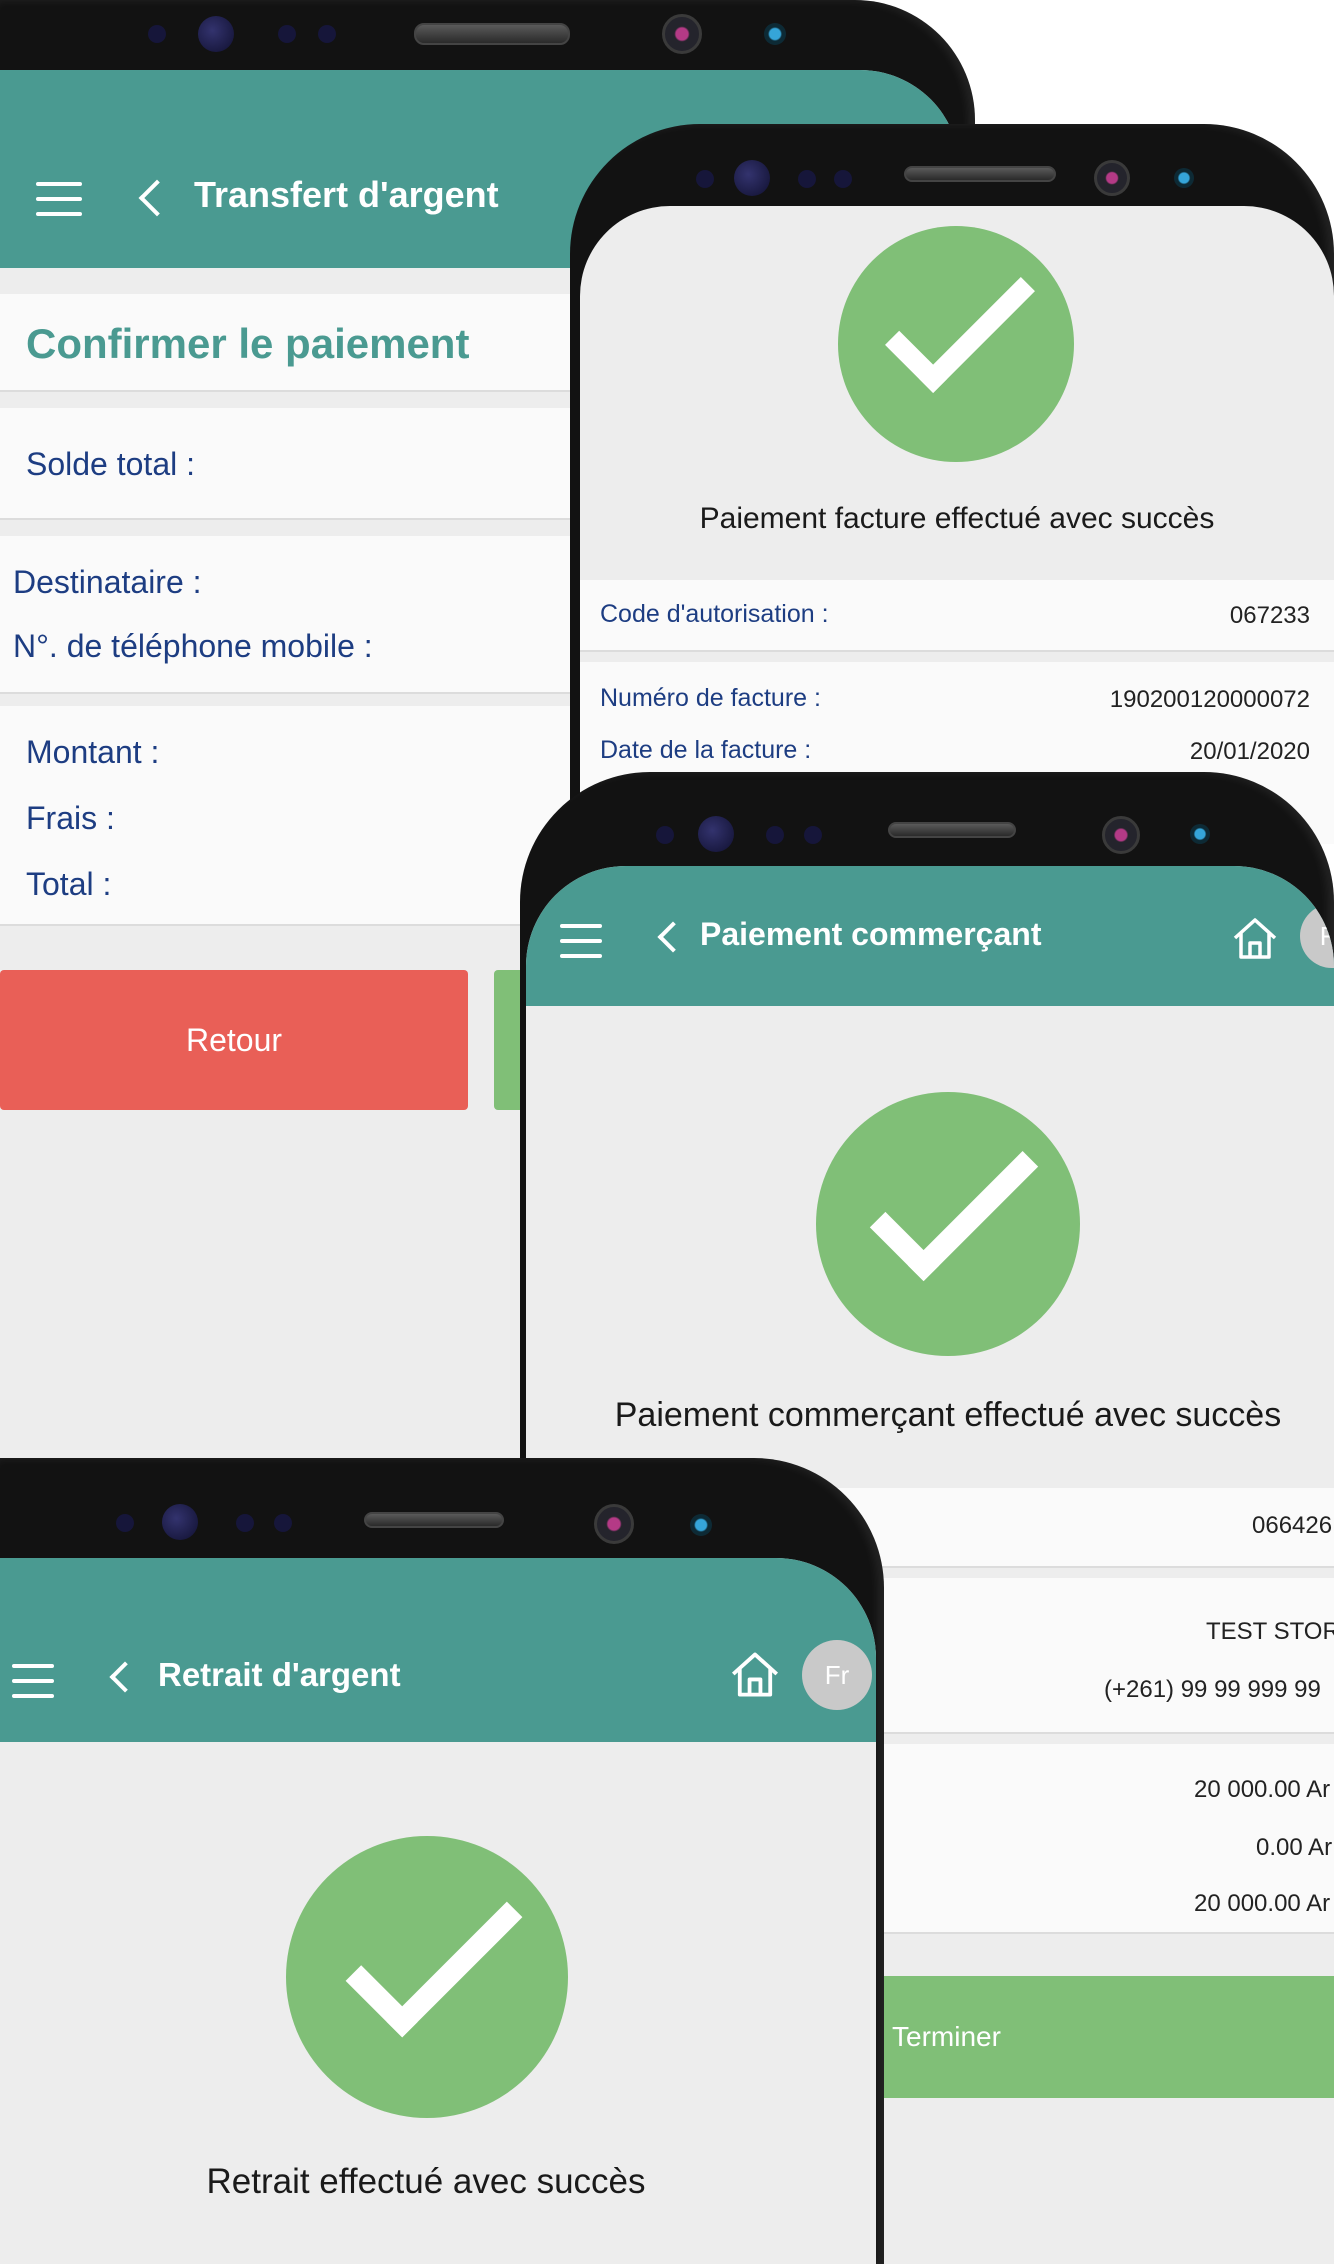  Describe the element at coordinates (346, 194) in the screenshot. I see `page-title: Transfert d'argent` at that location.